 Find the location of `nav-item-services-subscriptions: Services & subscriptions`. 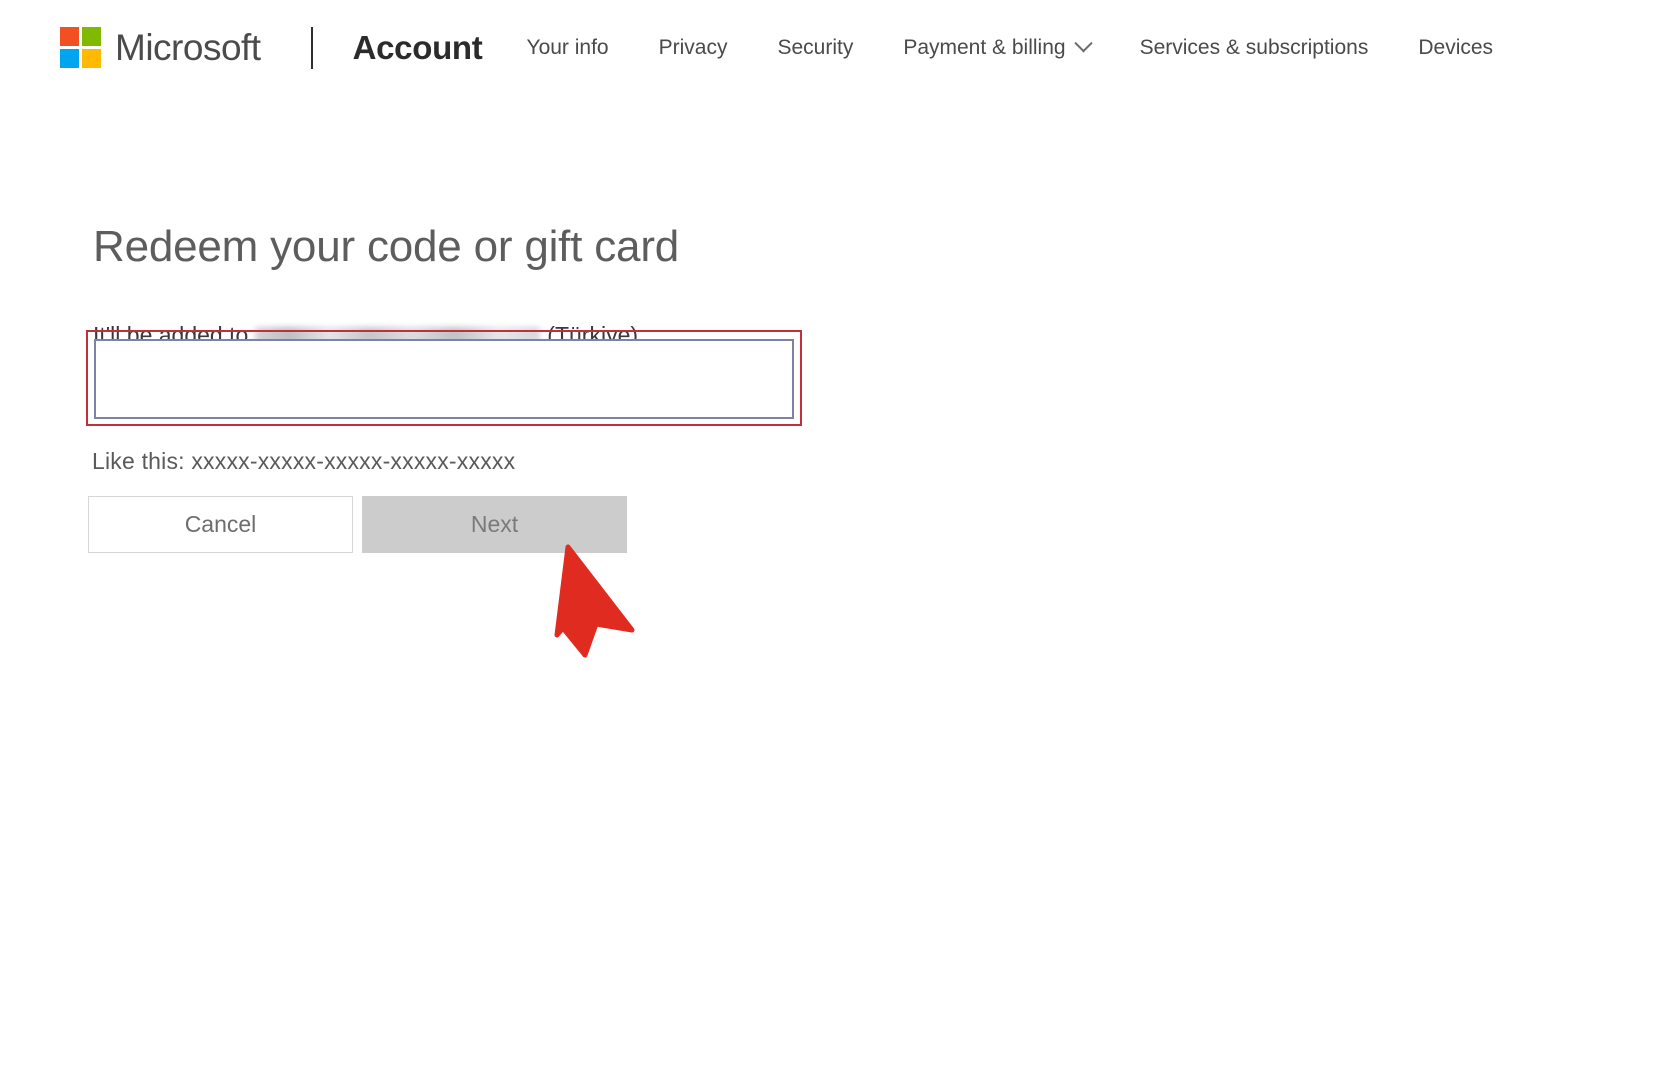

nav-item-services-subscriptions: Services & subscriptions is located at coordinates (1254, 48).